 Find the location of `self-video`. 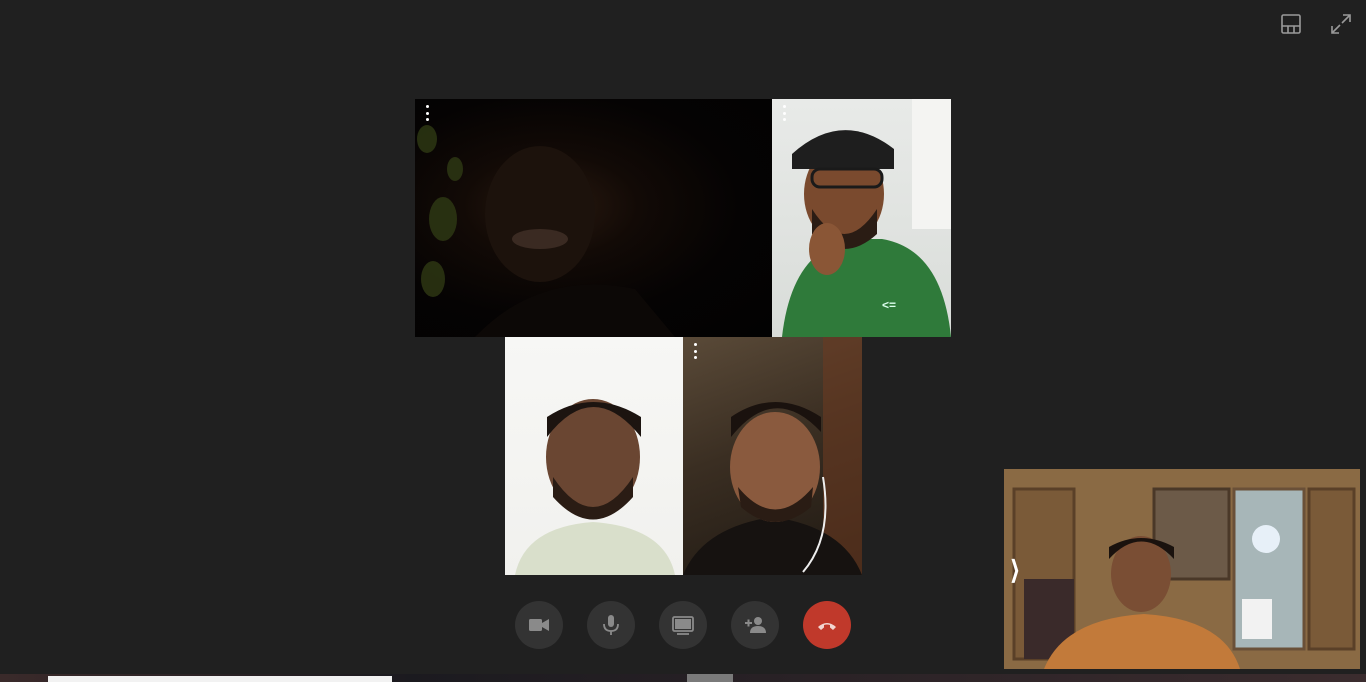

self-video is located at coordinates (1182, 569).